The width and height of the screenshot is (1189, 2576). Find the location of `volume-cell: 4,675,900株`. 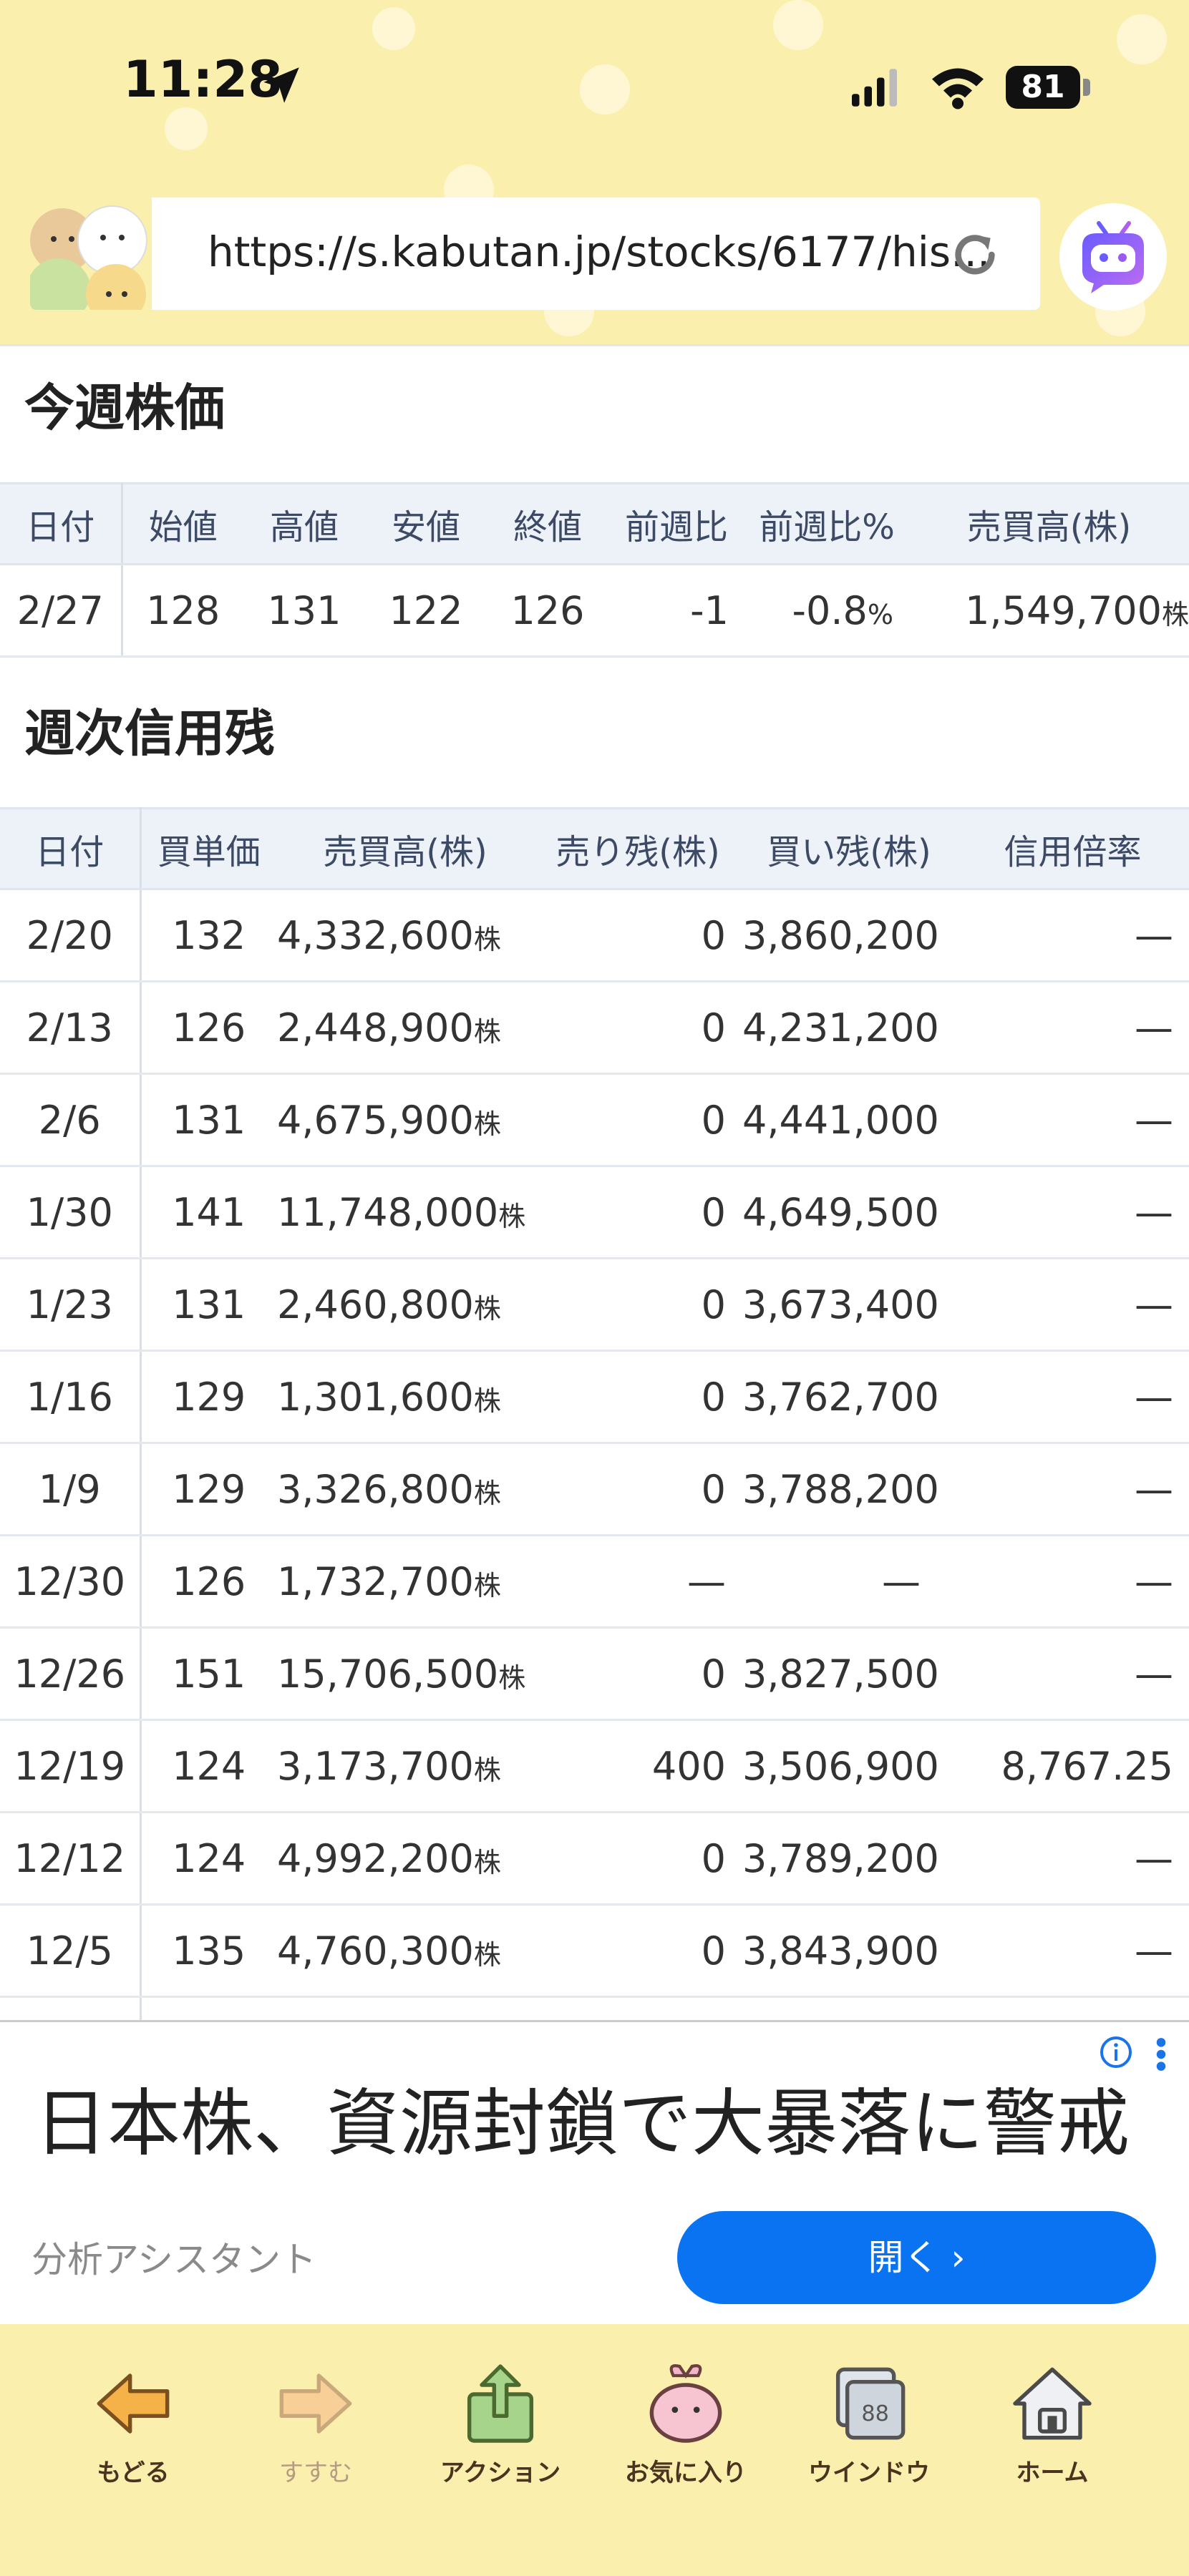

volume-cell: 4,675,900株 is located at coordinates (405, 1120).